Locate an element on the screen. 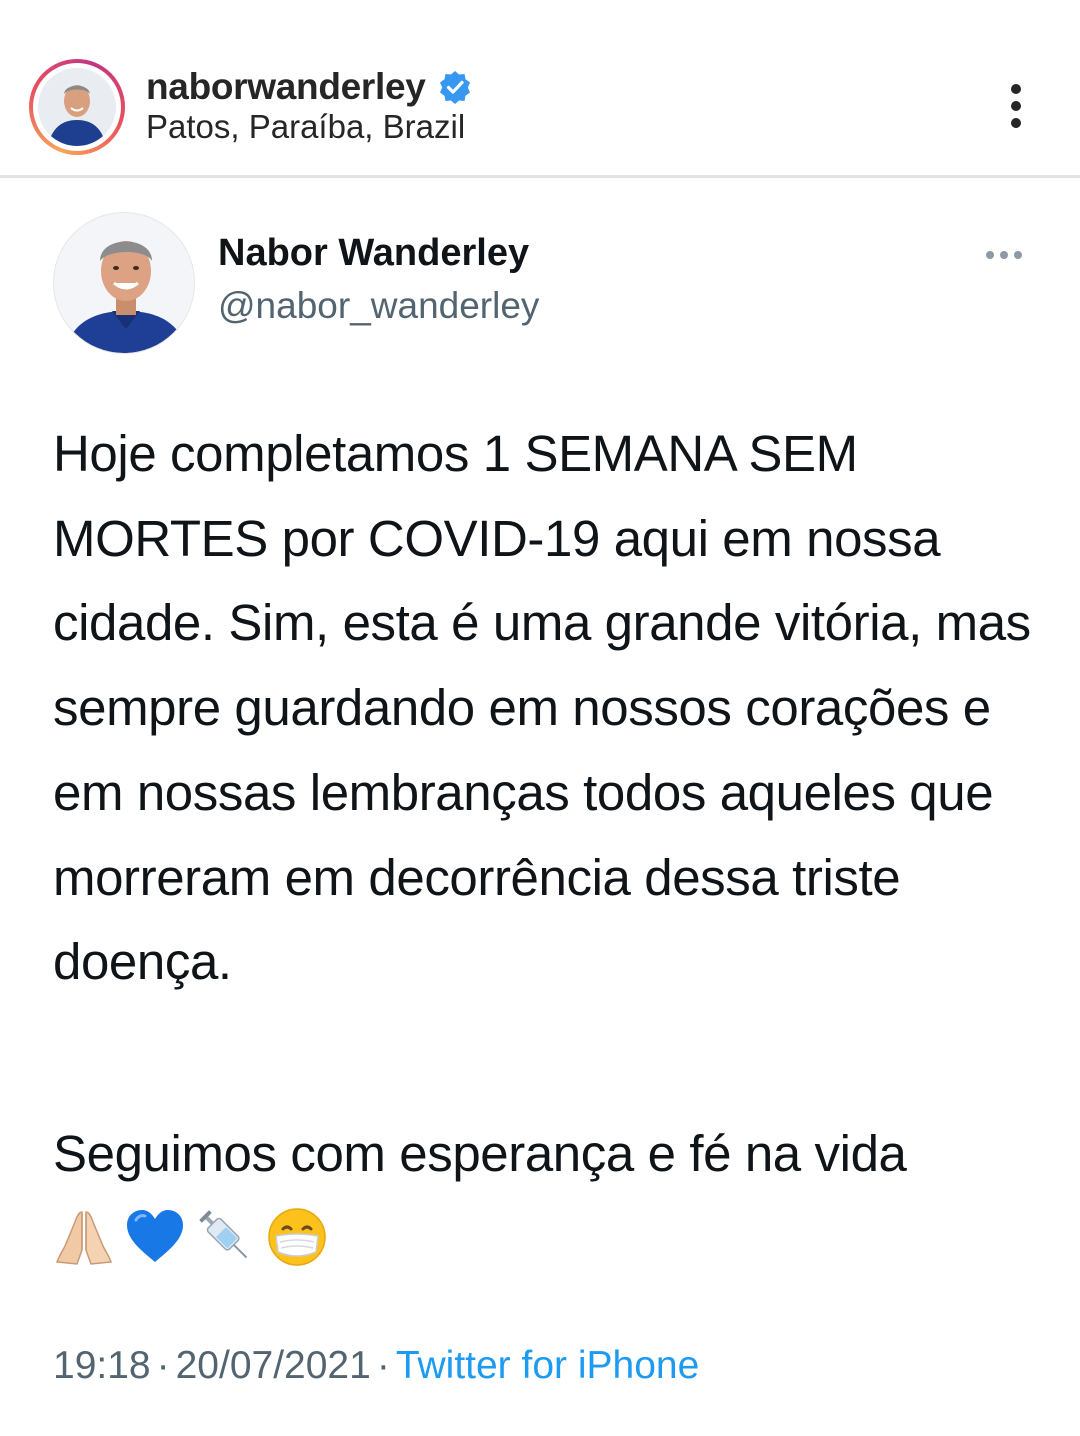  tweet-time: 19:18 is located at coordinates (102, 1365).